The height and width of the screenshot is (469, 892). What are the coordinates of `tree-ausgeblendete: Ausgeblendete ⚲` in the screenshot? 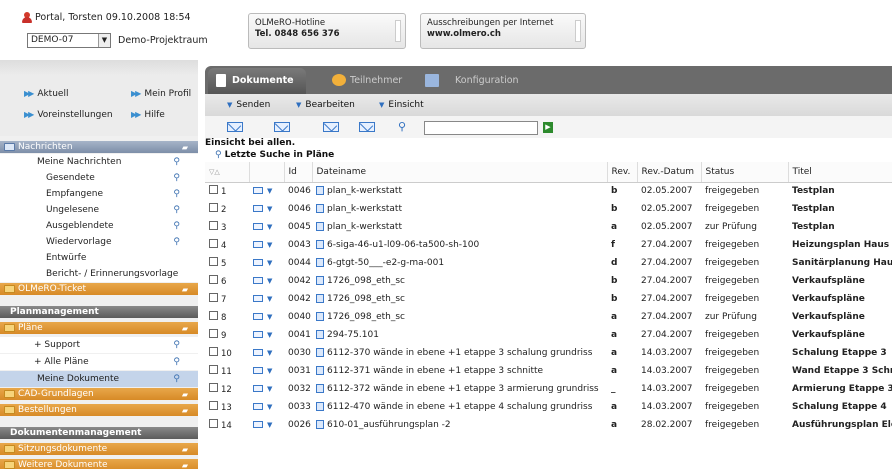 It's located at (99, 226).